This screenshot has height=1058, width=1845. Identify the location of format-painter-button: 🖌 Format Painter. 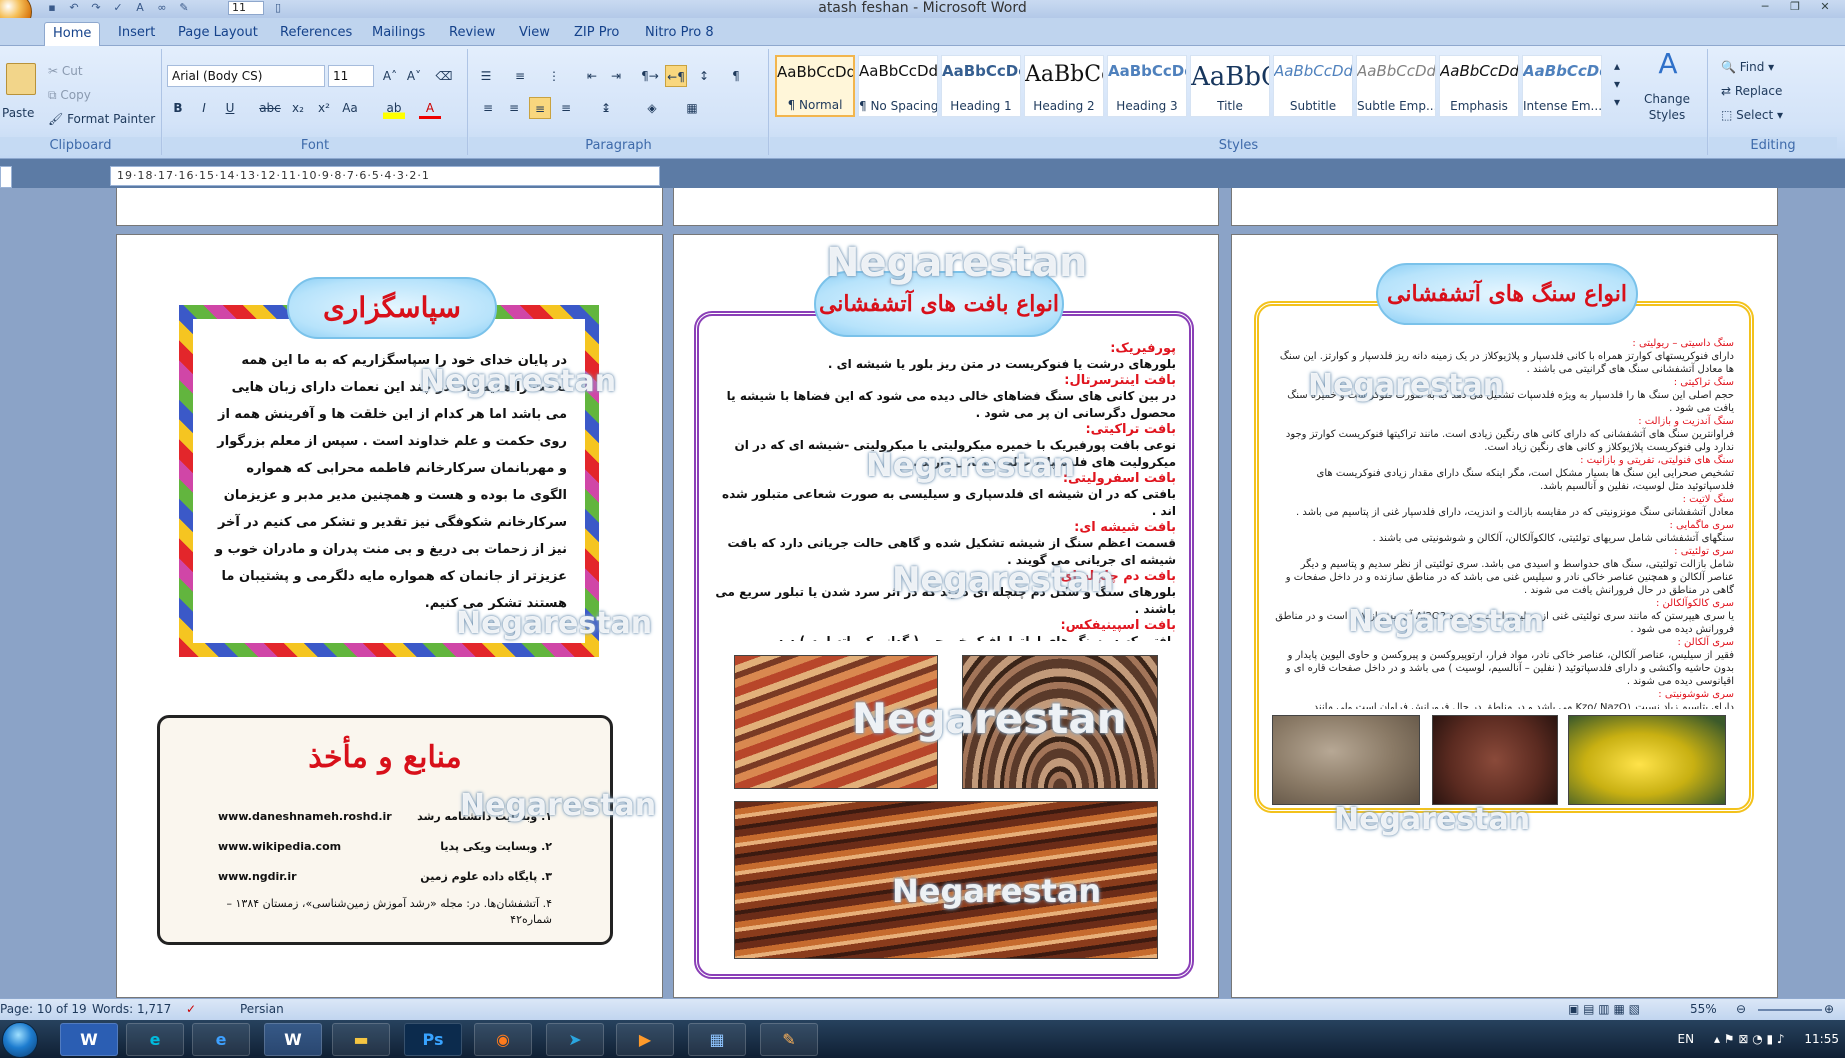
(101, 119).